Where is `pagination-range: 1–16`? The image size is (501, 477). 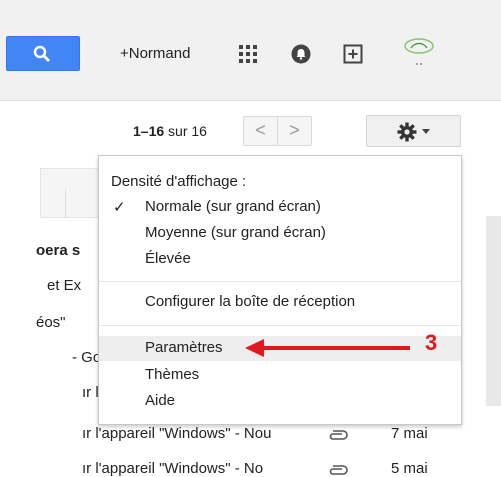
pagination-range: 1–16 is located at coordinates (149, 131).